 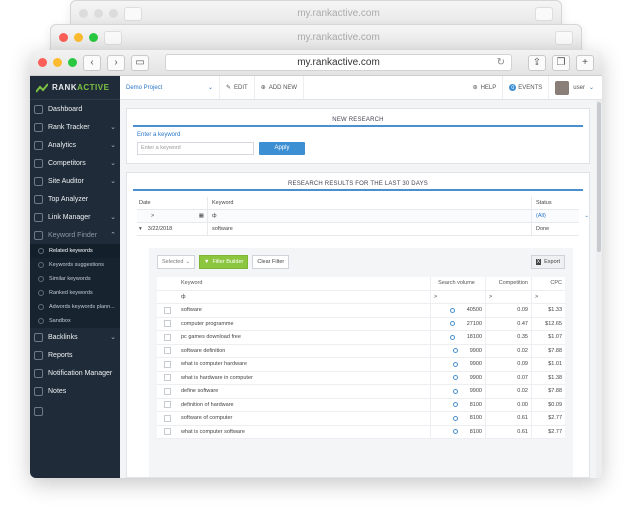 What do you see at coordinates (561, 62) in the screenshot?
I see `tabs-icon: ❐` at bounding box center [561, 62].